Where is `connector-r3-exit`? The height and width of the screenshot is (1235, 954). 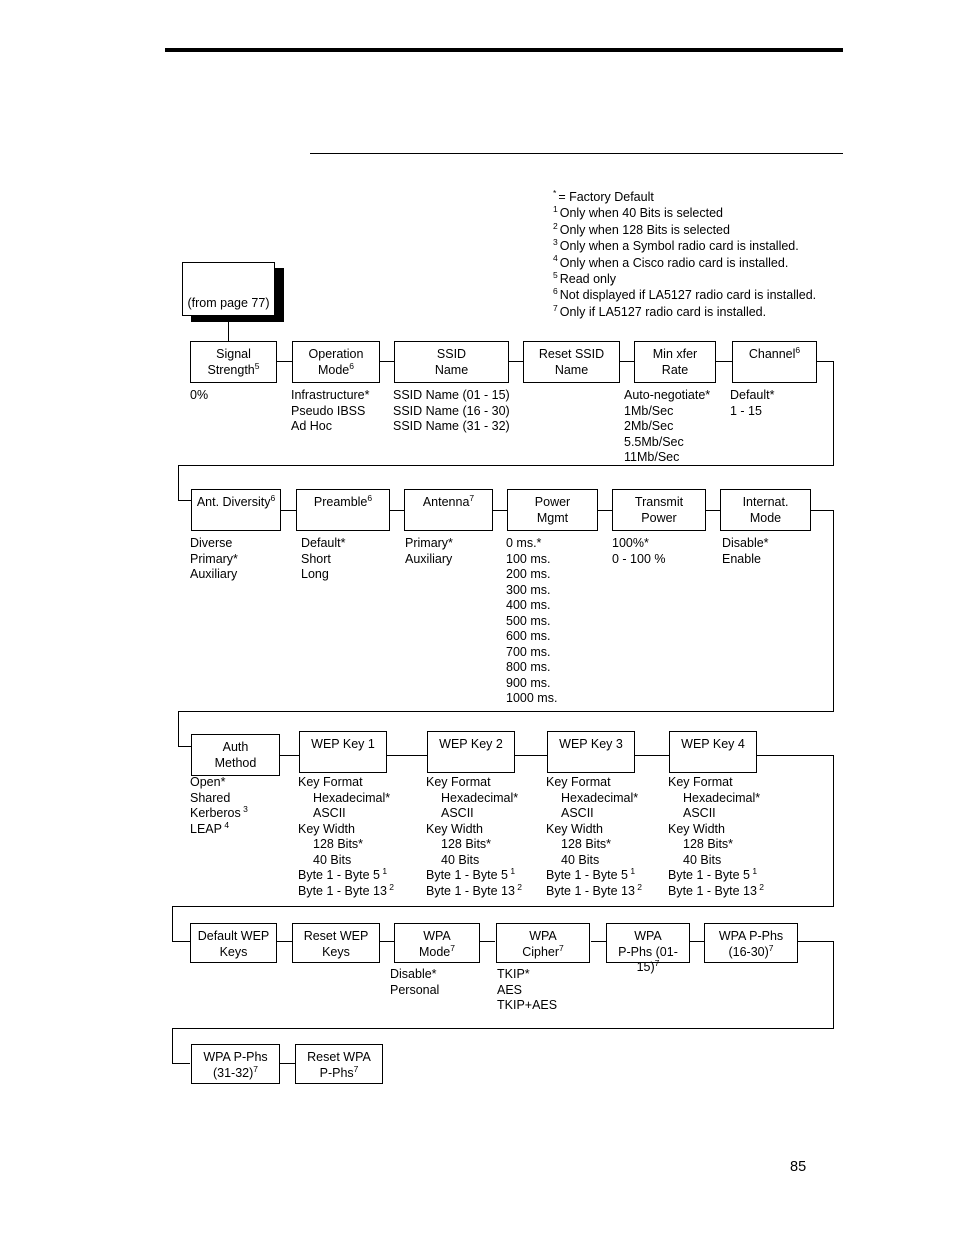 connector-r3-exit is located at coordinates (795, 756).